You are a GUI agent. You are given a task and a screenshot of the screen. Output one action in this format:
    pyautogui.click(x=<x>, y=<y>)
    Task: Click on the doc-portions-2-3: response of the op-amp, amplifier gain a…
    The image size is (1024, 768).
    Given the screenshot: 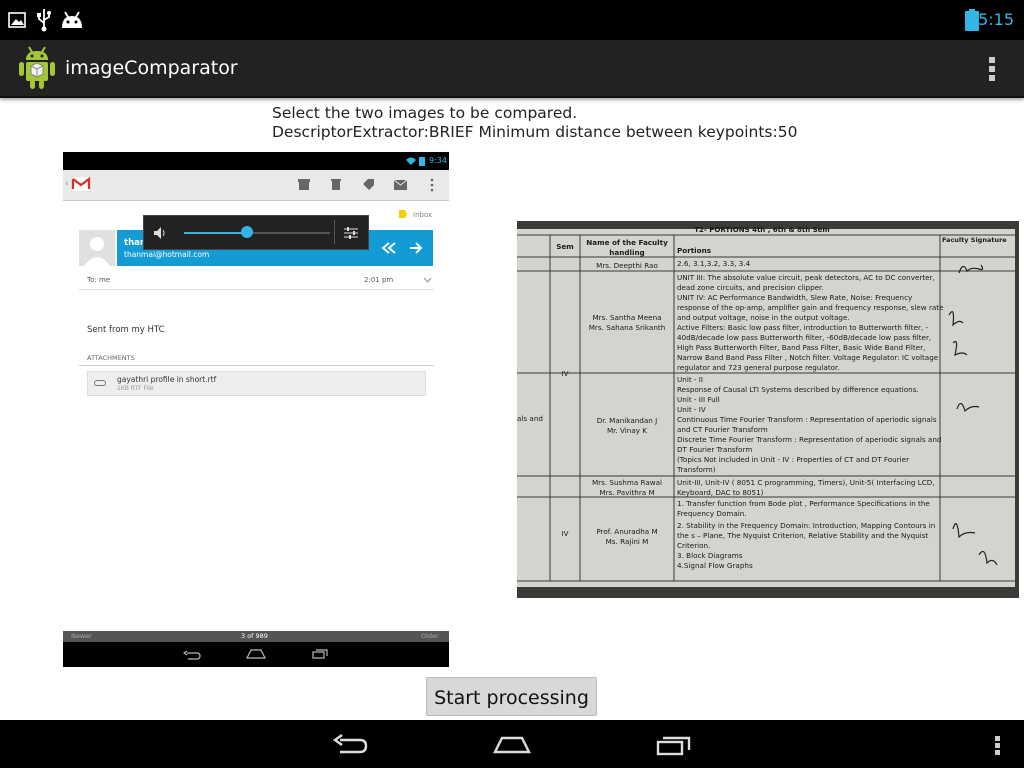 What is the action you would take?
    pyautogui.click(x=810, y=307)
    